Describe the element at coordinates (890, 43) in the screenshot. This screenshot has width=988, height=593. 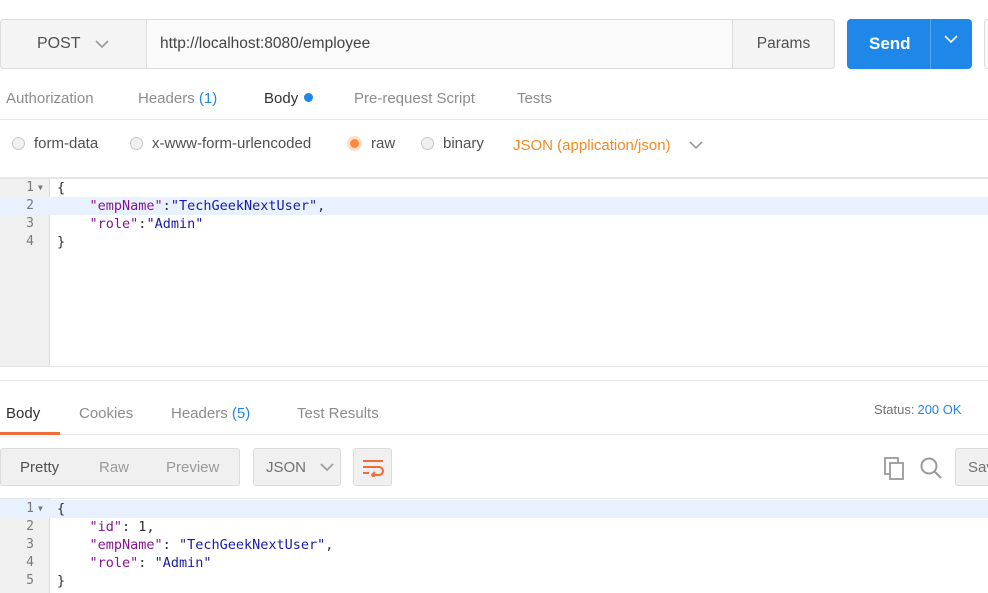
I see `send-label: Send` at that location.